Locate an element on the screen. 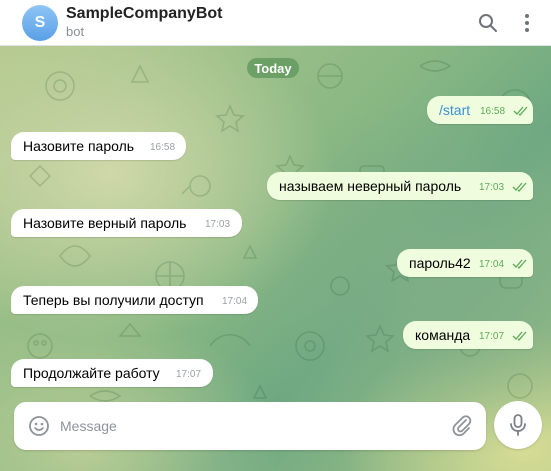 The width and height of the screenshot is (551, 471). microphone-button is located at coordinates (518, 425).